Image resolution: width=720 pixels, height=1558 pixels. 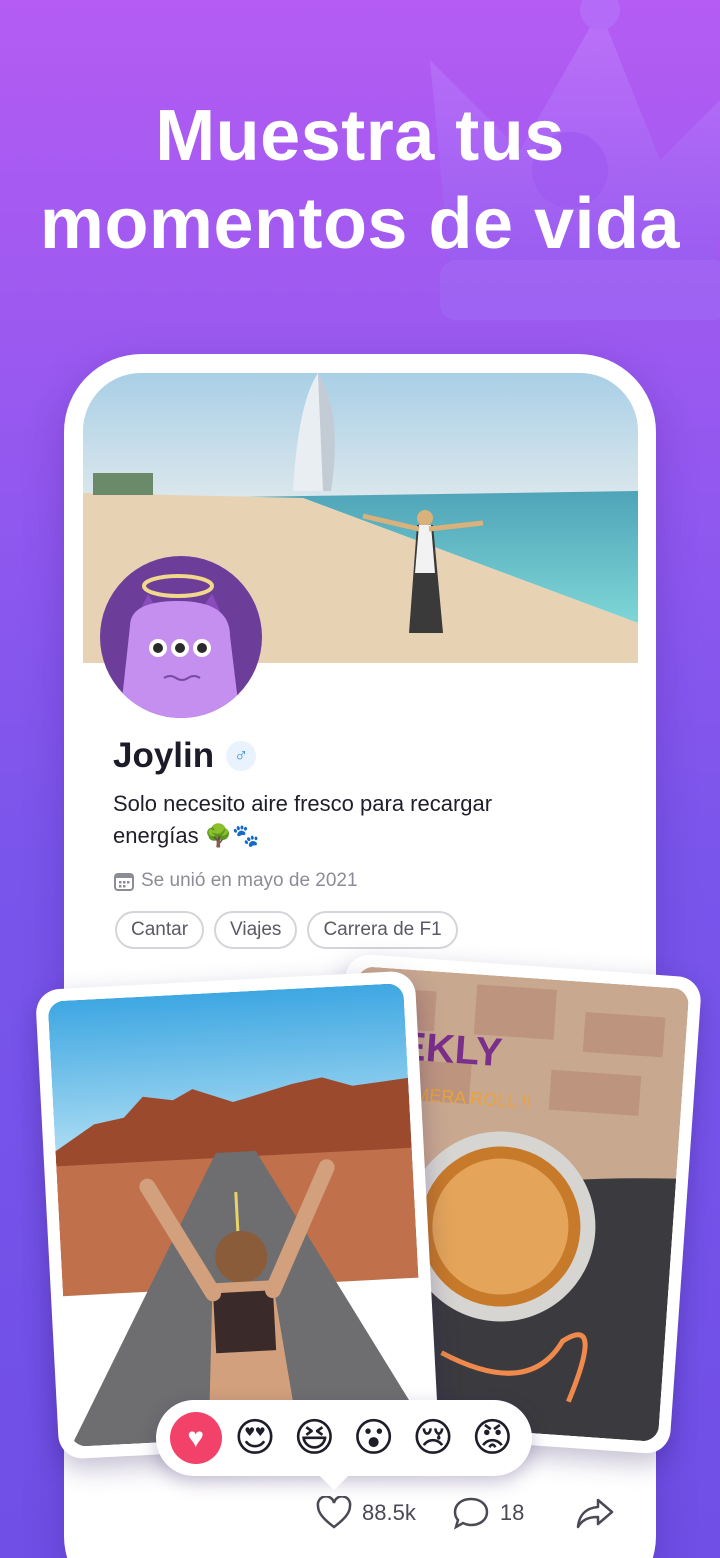 I want to click on like-count: 88.5k, so click(x=389, y=1512).